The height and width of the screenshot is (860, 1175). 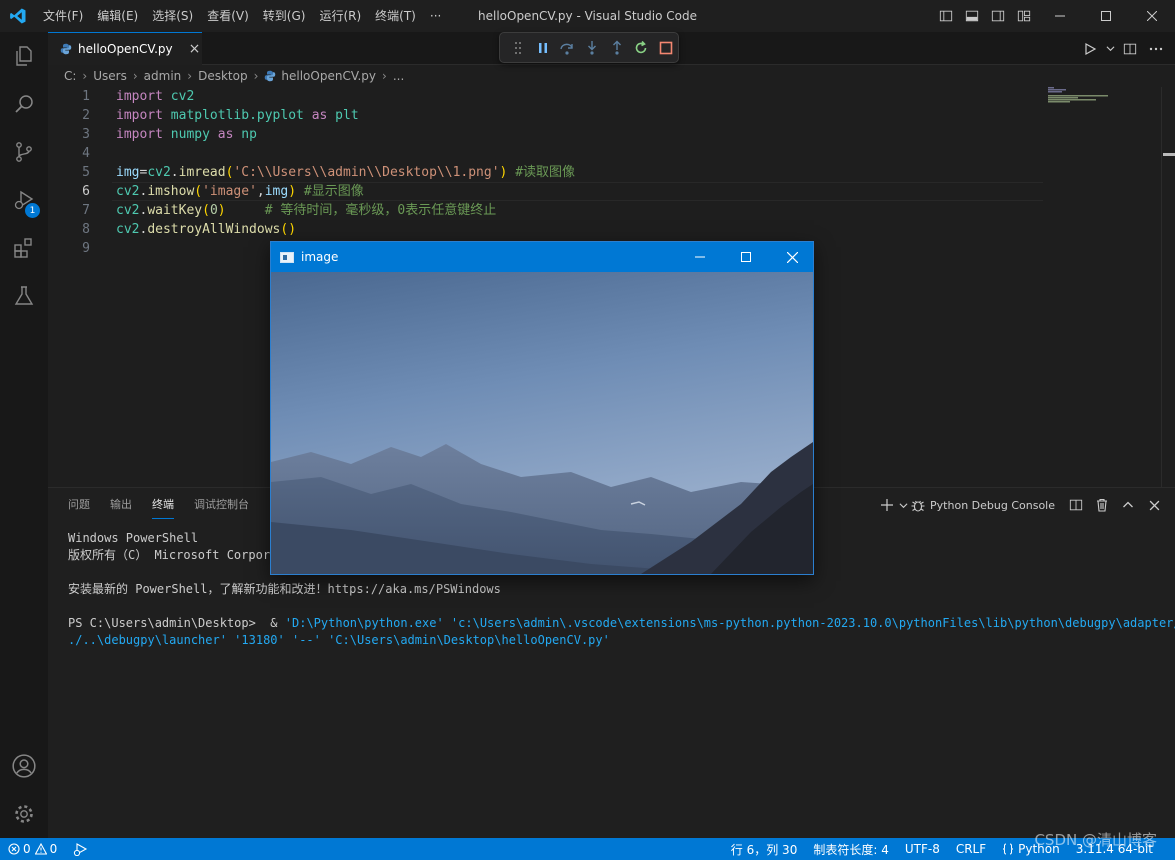 What do you see at coordinates (887, 505) in the screenshot?
I see `new-terminal-plus-icon` at bounding box center [887, 505].